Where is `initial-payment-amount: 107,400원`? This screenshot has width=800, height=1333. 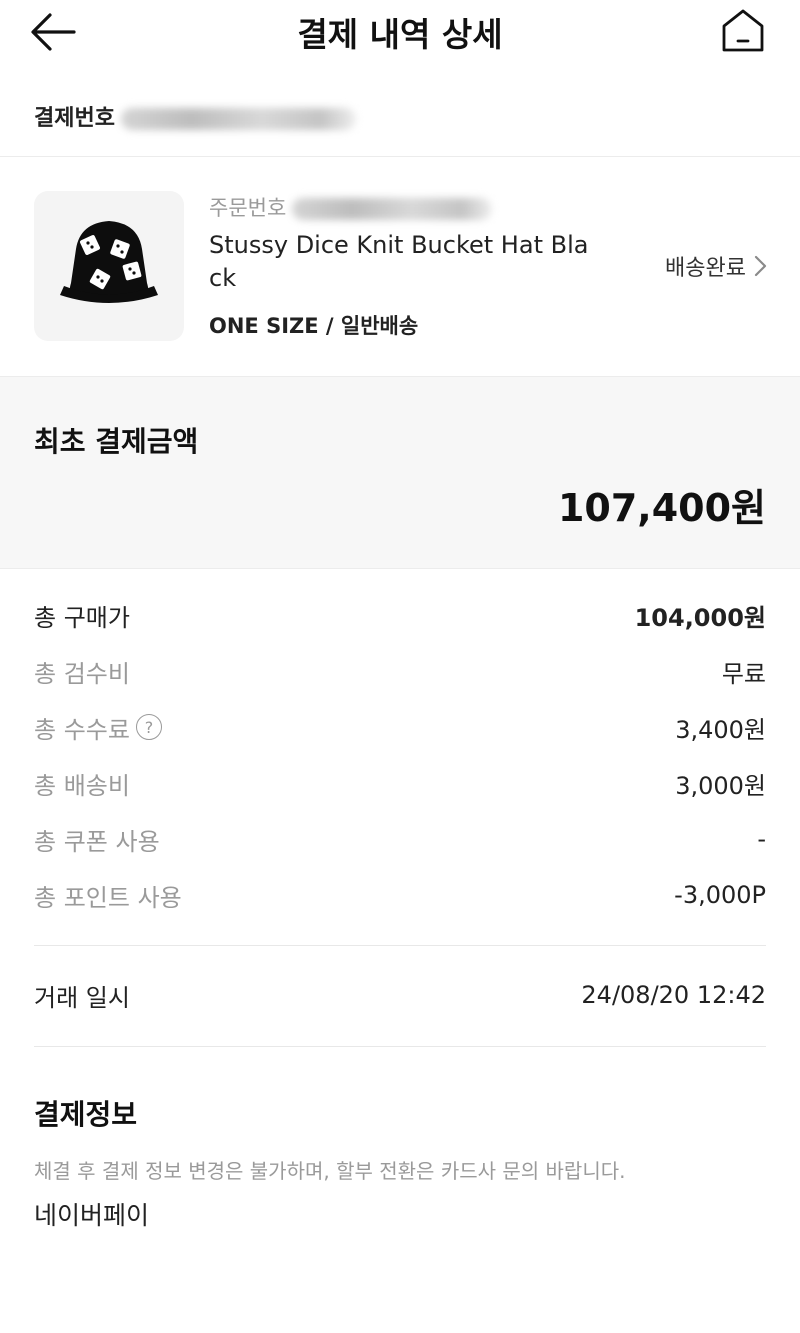
initial-payment-amount: 107,400원 is located at coordinates (661, 508).